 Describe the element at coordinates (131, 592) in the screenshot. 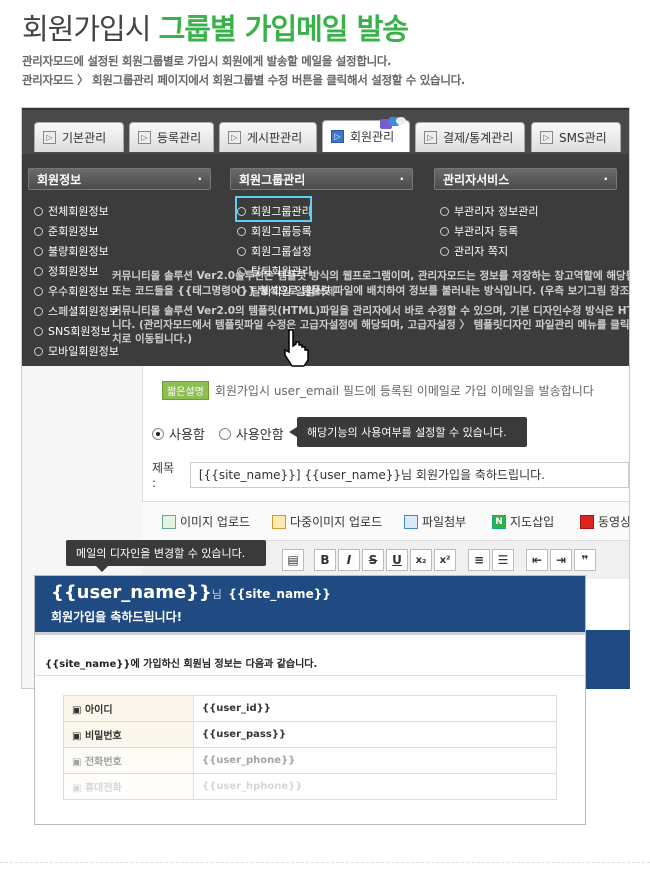

I see `mail-user-name: {{user_name}}` at that location.